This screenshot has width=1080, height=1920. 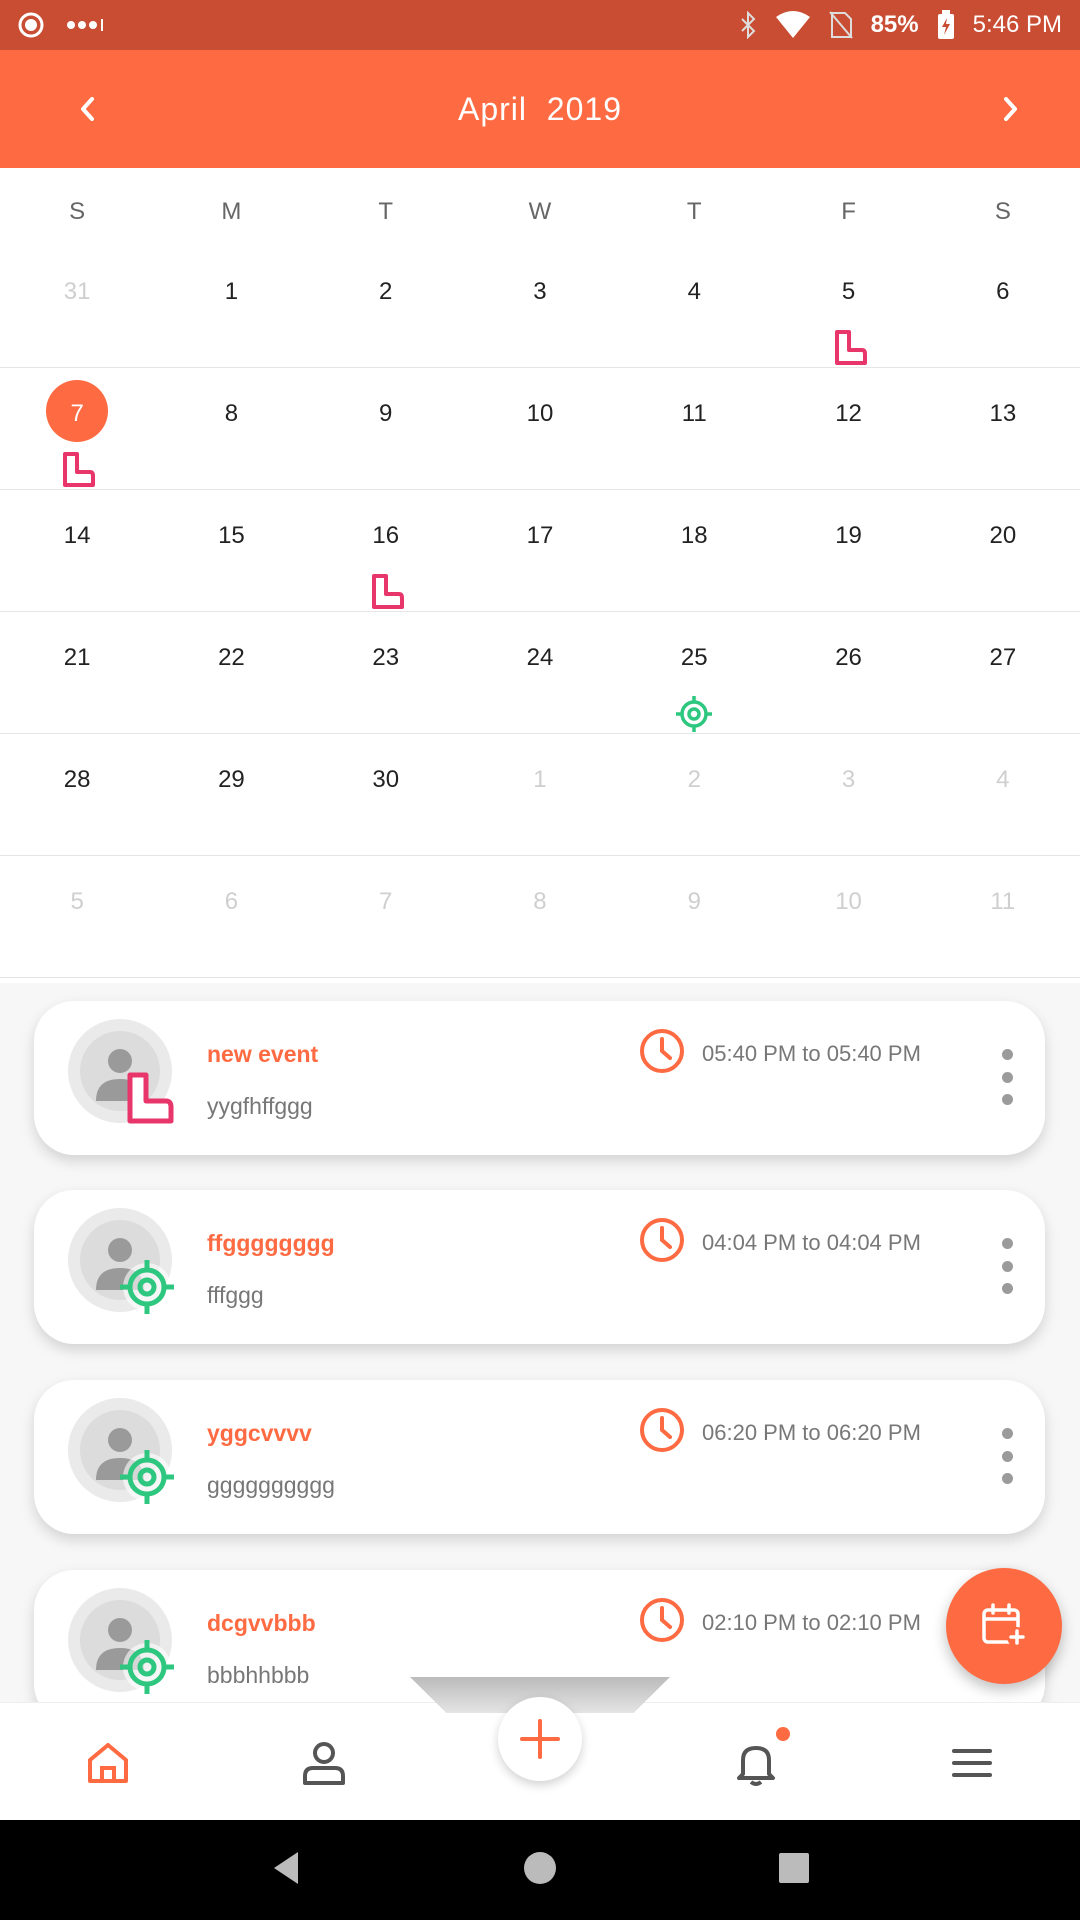 I want to click on calendar-week: 31 1 2 3 4 5 6, so click(x=540, y=307).